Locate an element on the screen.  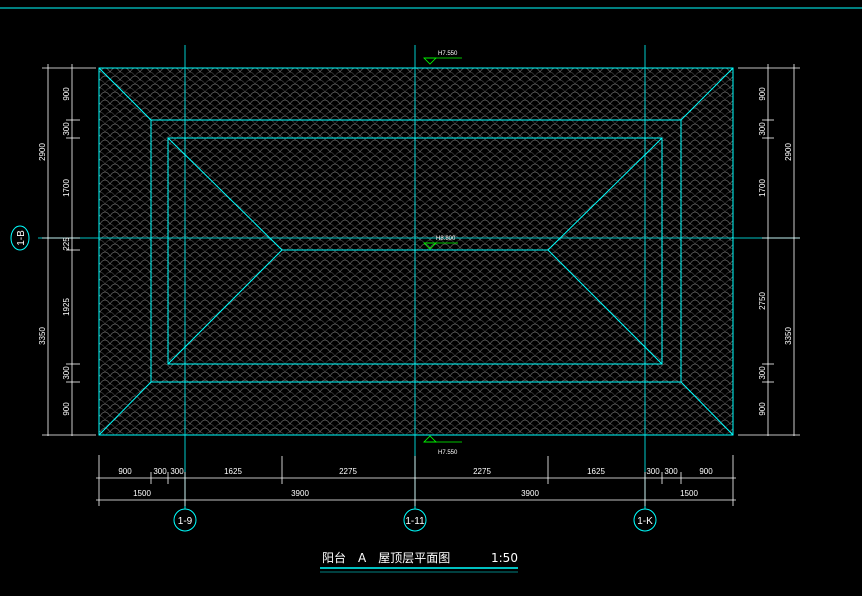
right-dim-outer-2: 3350 is located at coordinates (788, 336).